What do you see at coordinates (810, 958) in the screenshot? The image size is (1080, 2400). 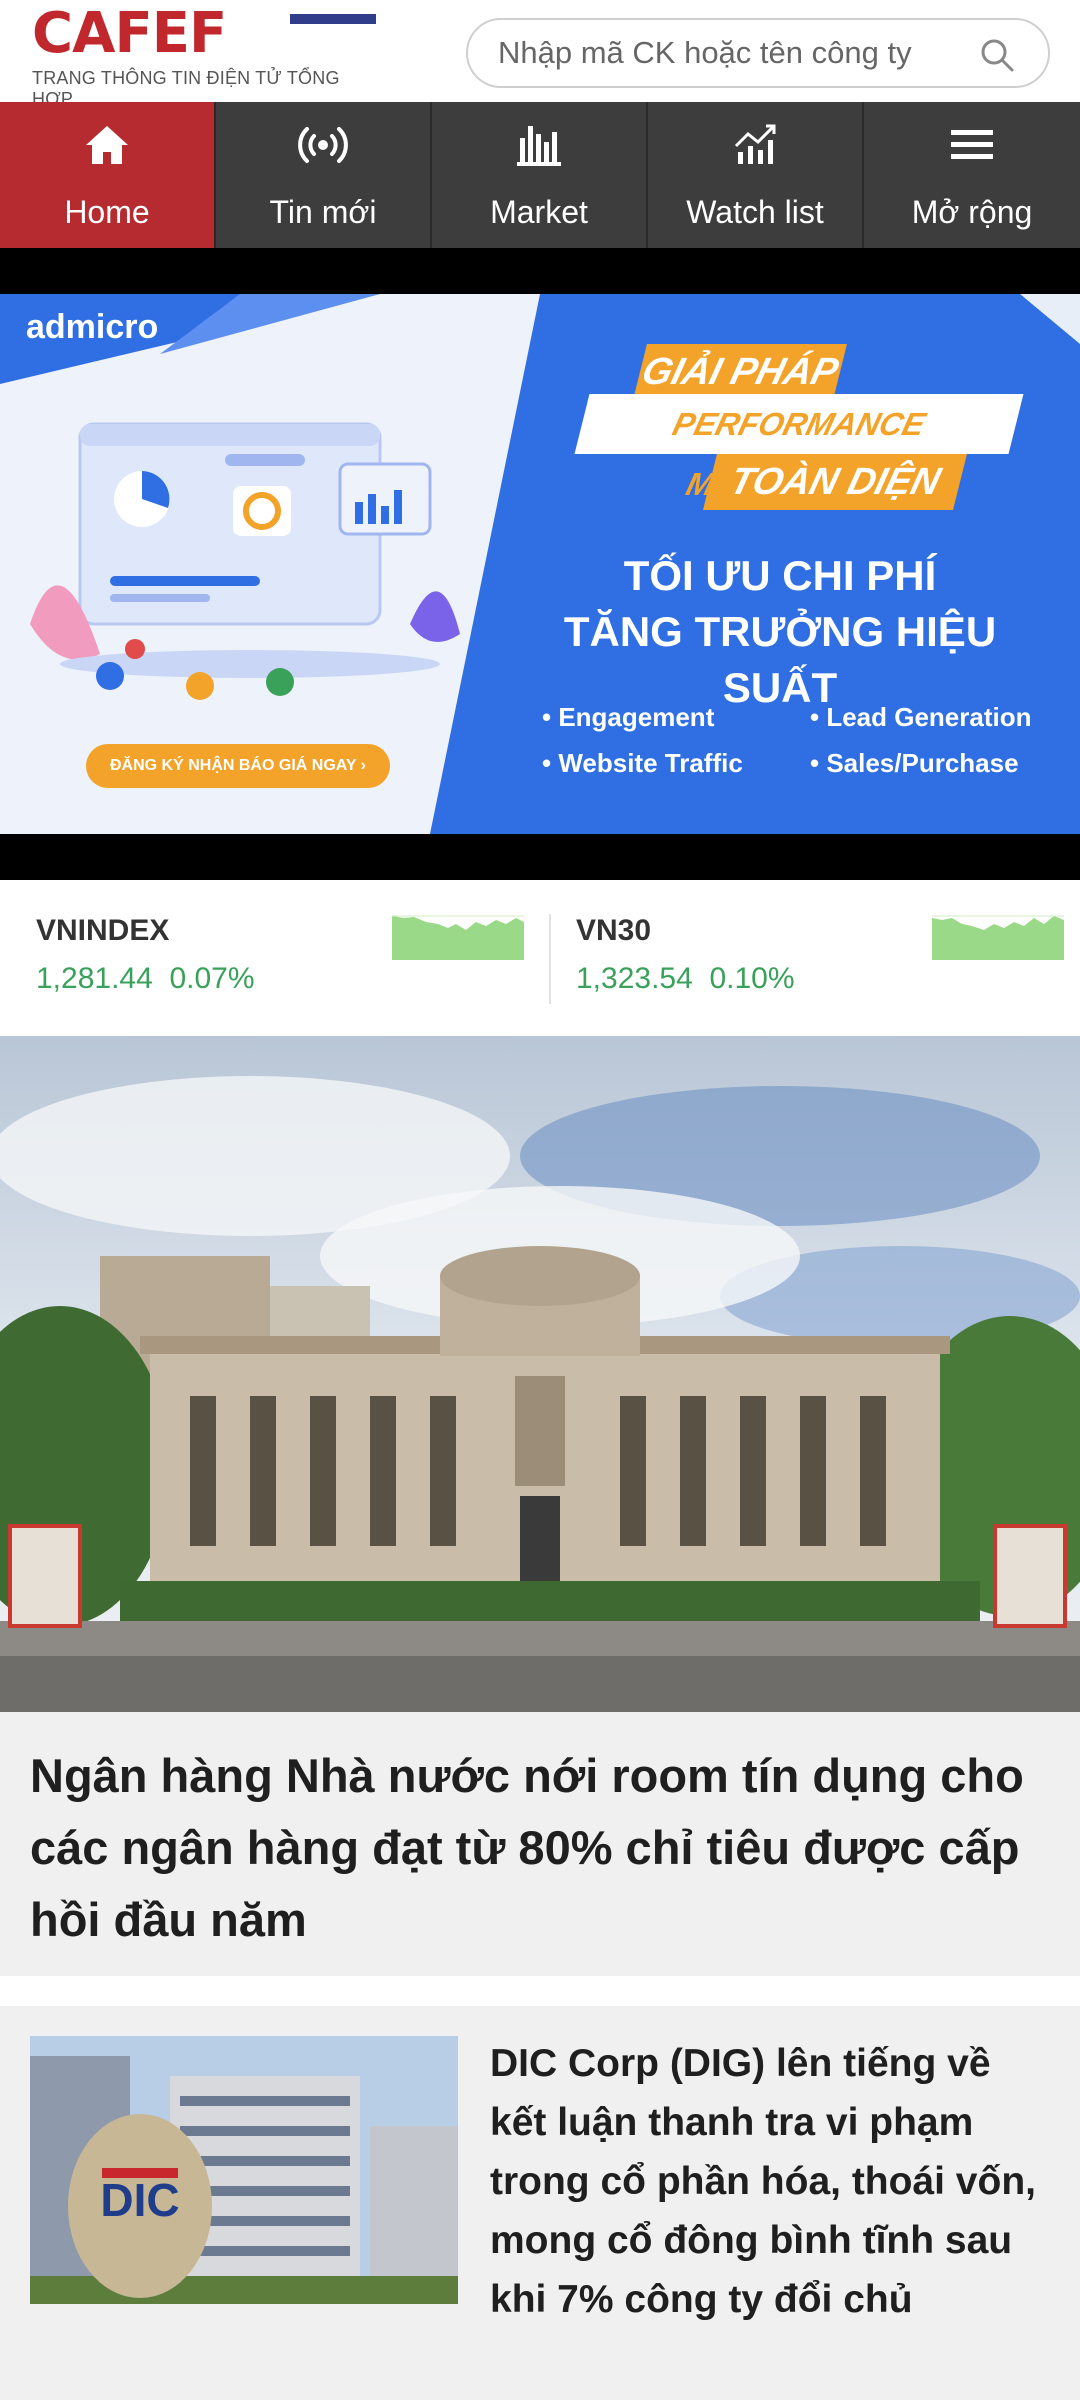 I see `index-vn30: VN30 1,323.54 0.10%` at bounding box center [810, 958].